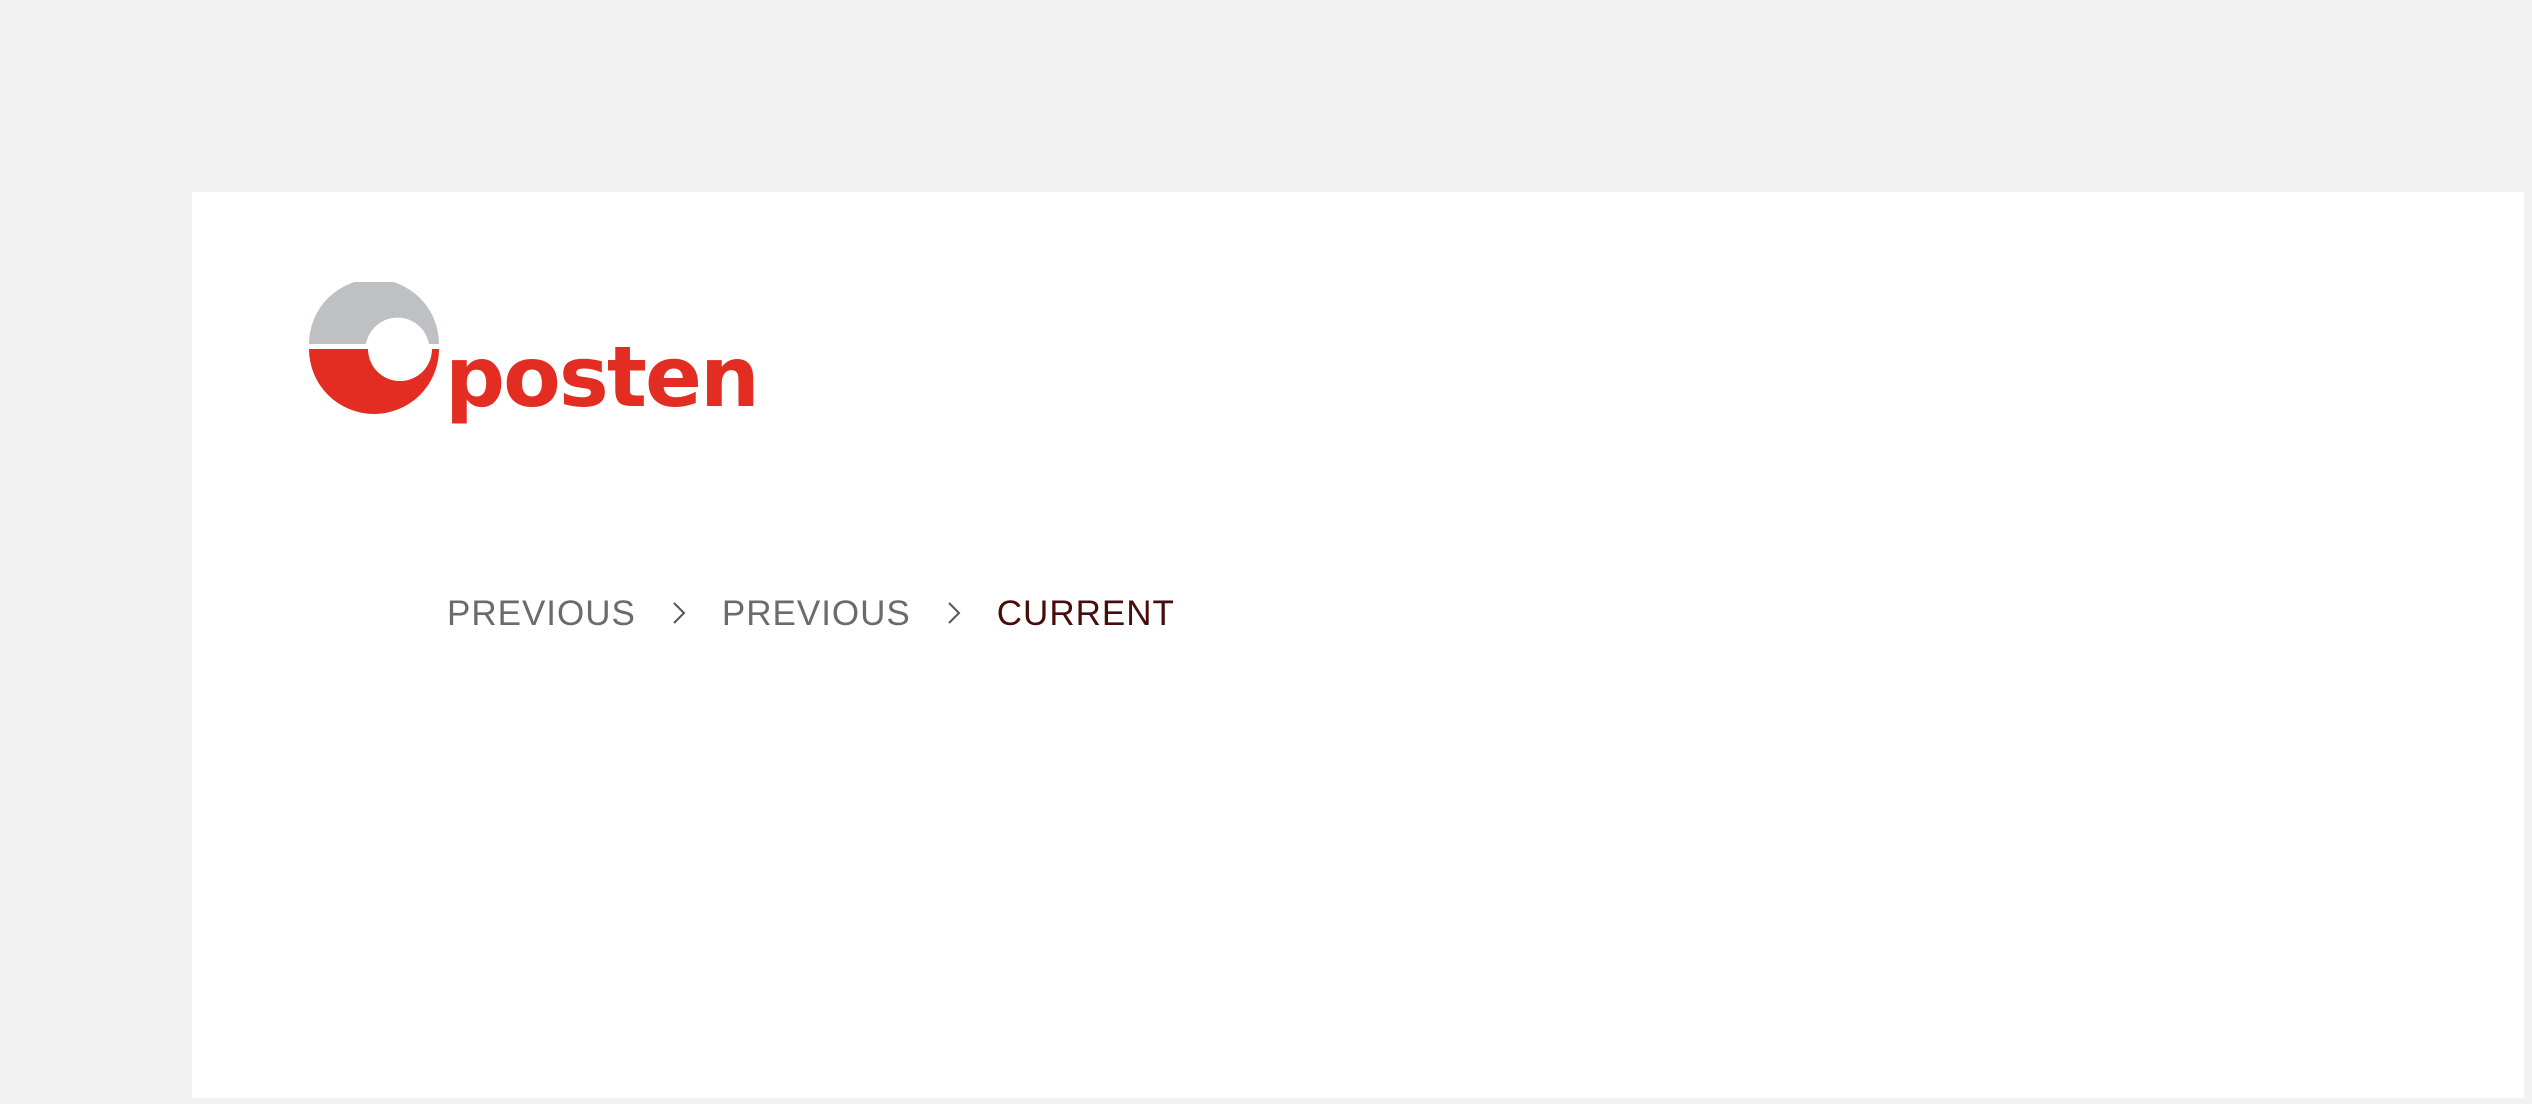  I want to click on posten-wordmark-text: posten, so click(601, 377).